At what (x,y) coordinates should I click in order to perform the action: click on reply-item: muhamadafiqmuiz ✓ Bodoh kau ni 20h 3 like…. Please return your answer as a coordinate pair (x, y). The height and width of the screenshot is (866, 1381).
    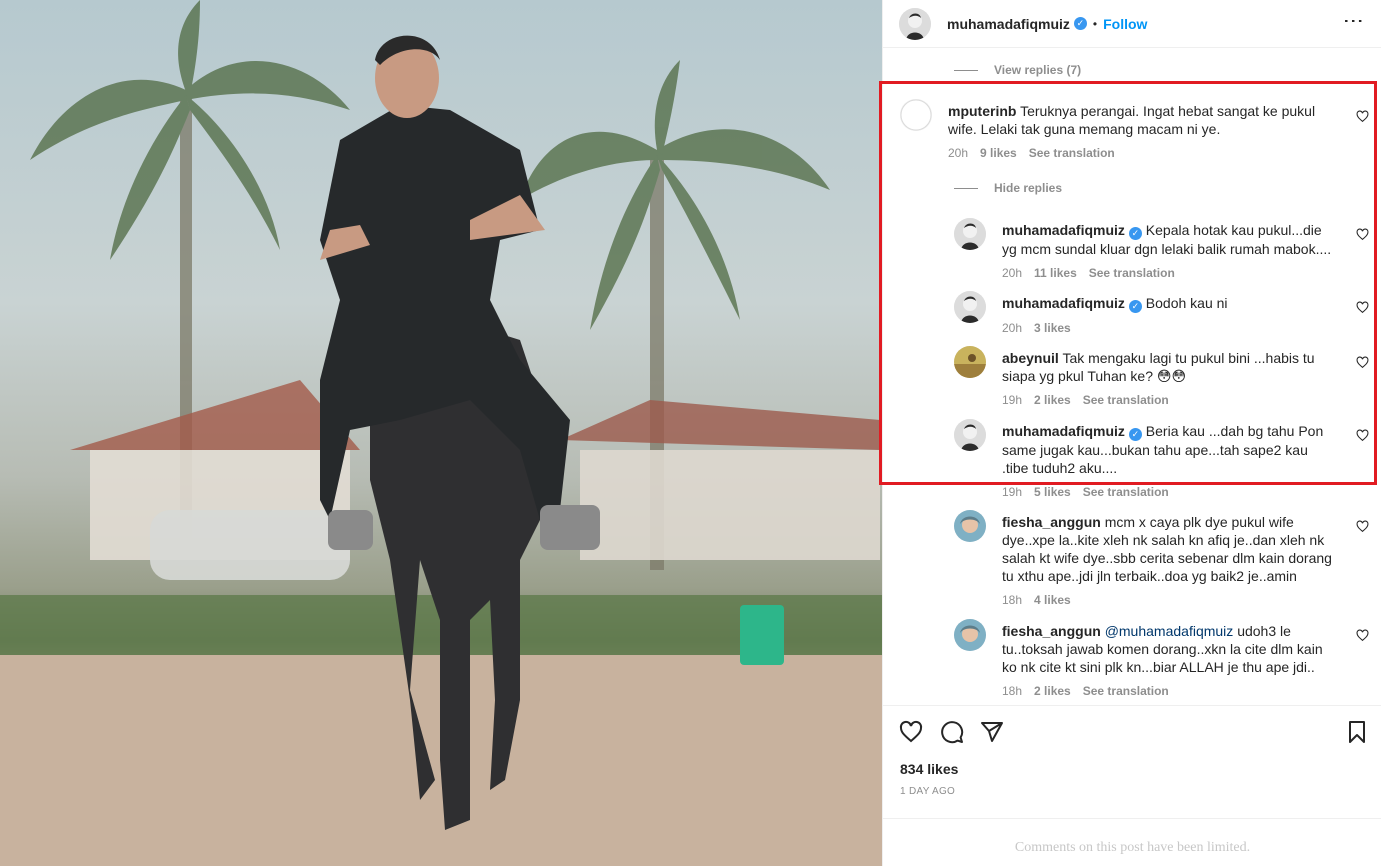
    Looking at the image, I should click on (1144, 314).